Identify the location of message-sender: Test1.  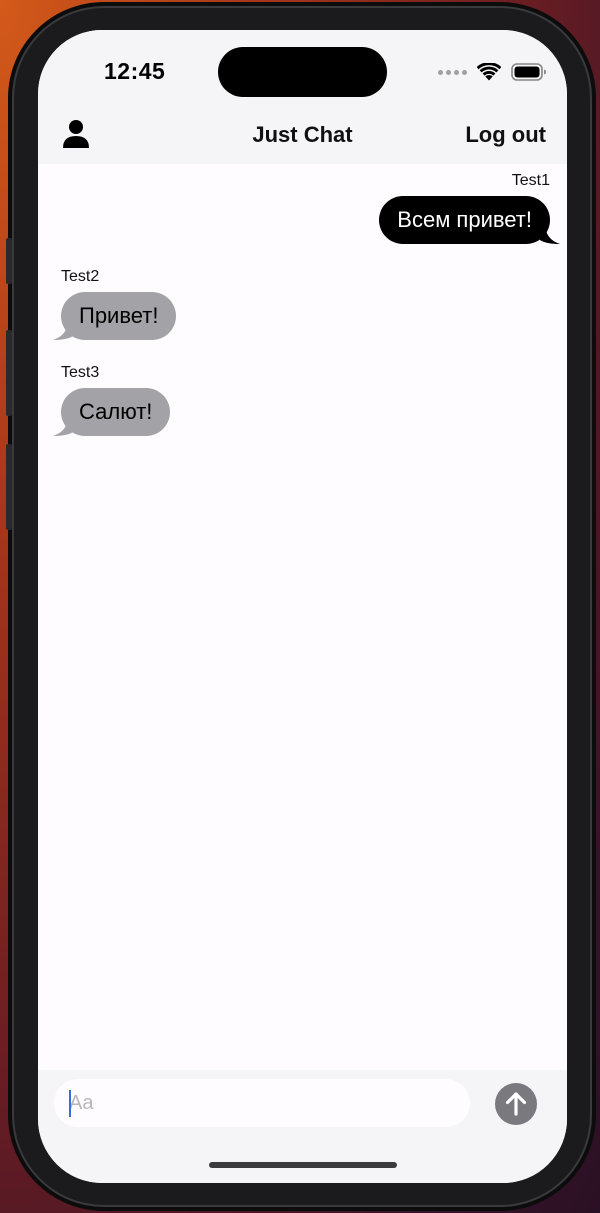
(530, 180).